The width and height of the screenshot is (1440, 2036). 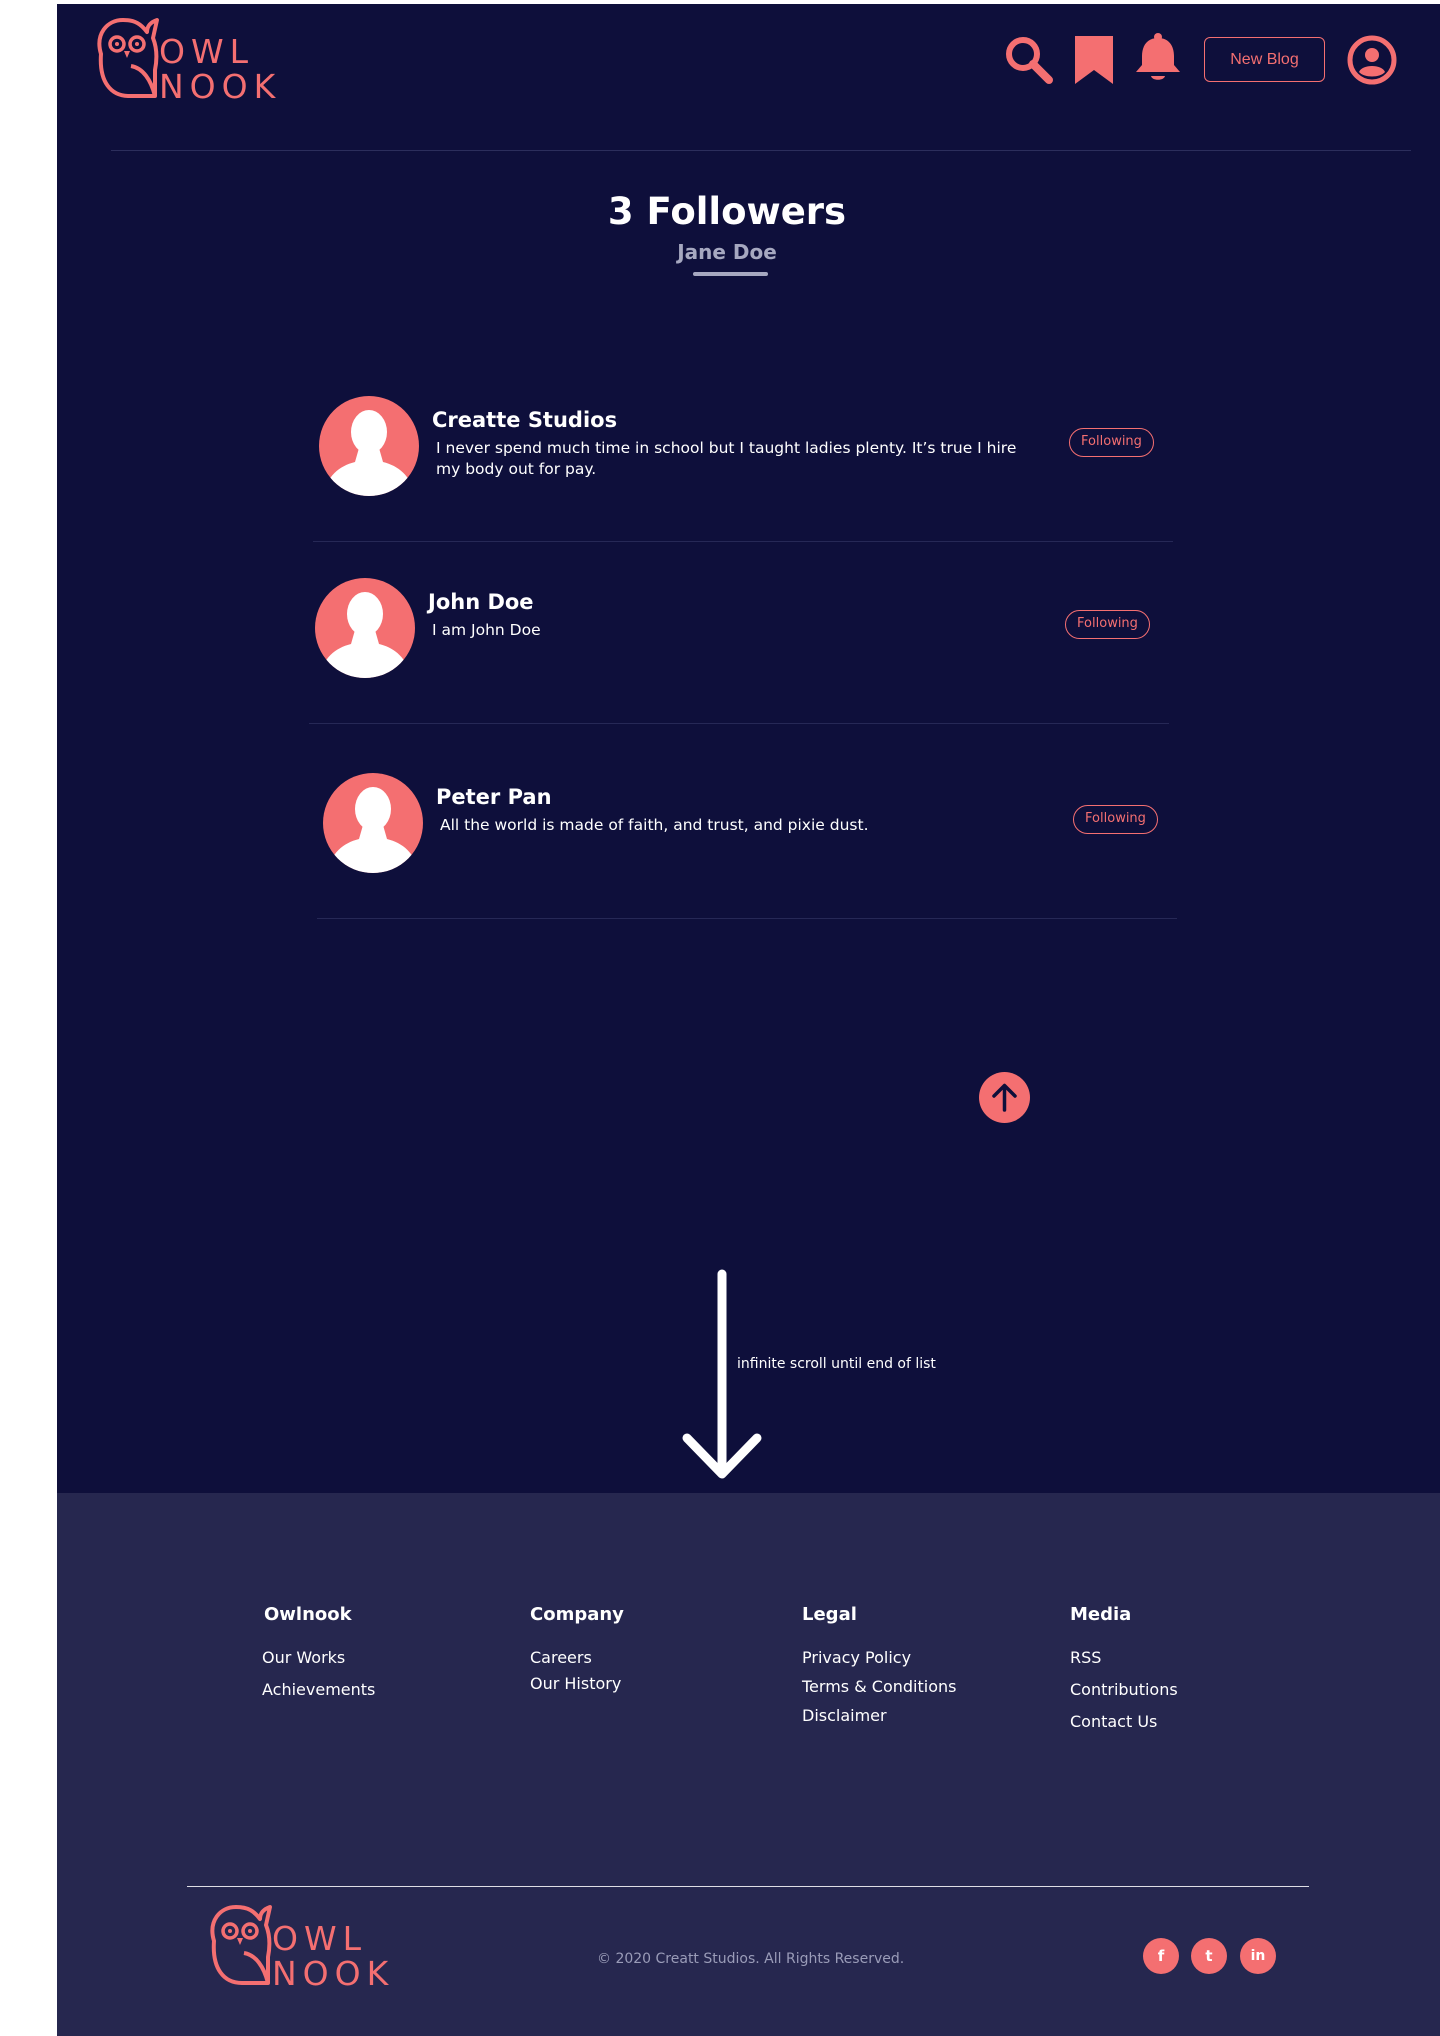 What do you see at coordinates (748, 1886) in the screenshot?
I see `footer-divider` at bounding box center [748, 1886].